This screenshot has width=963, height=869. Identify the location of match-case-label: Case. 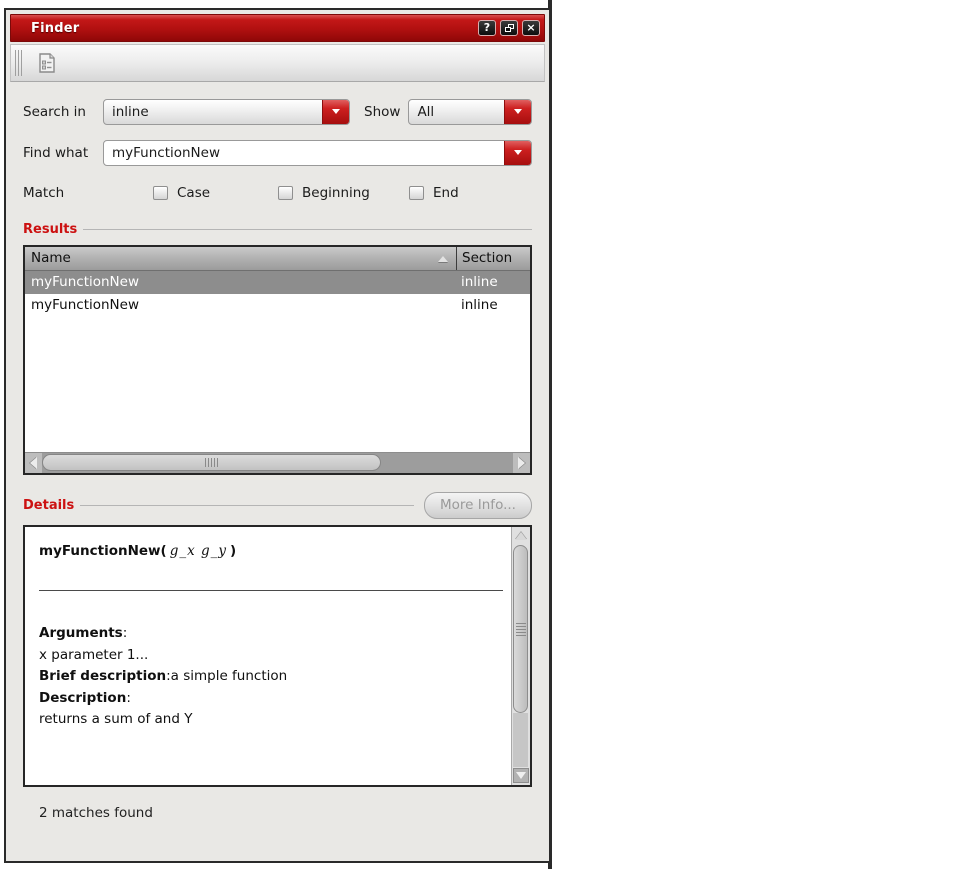
(194, 193).